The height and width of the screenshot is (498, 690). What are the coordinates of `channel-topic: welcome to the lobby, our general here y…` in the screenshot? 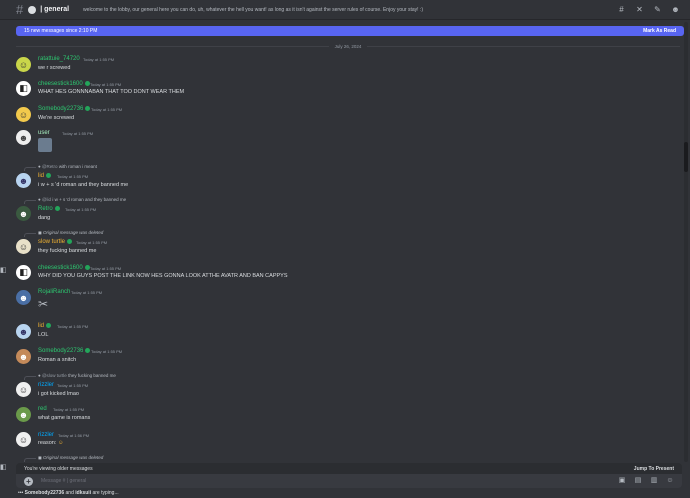 It's located at (345, 10).